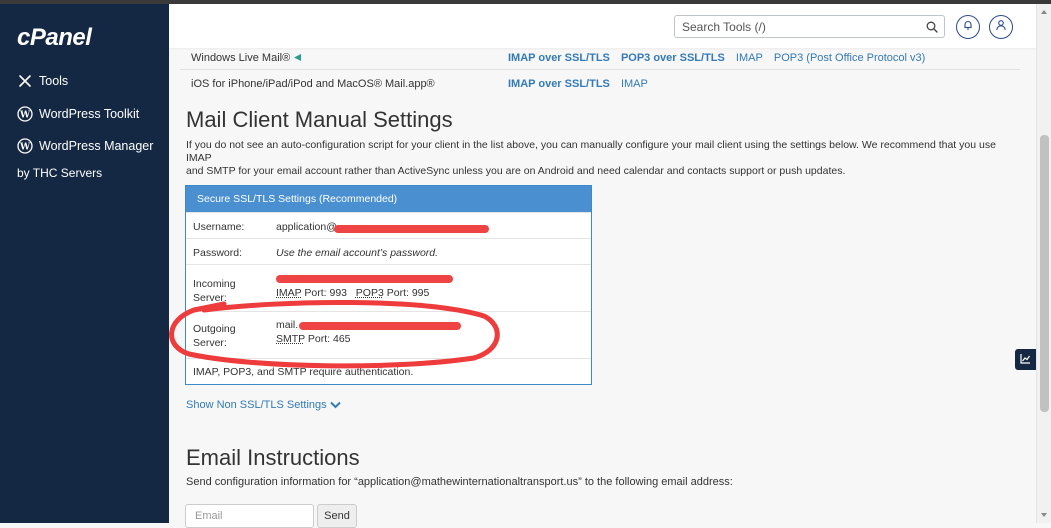  Describe the element at coordinates (388, 199) in the screenshot. I see `panel-title: Secure SSL/TLS Settings (Recommended)` at that location.